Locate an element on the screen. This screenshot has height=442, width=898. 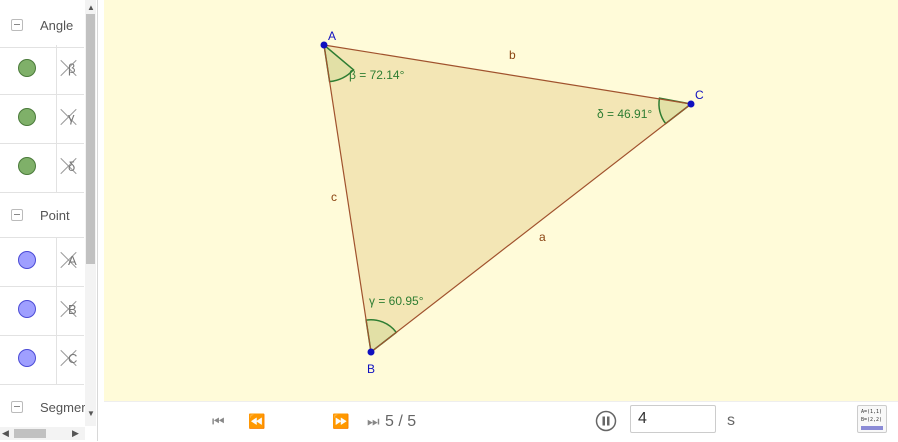
point-label-b: B is located at coordinates (371, 369).